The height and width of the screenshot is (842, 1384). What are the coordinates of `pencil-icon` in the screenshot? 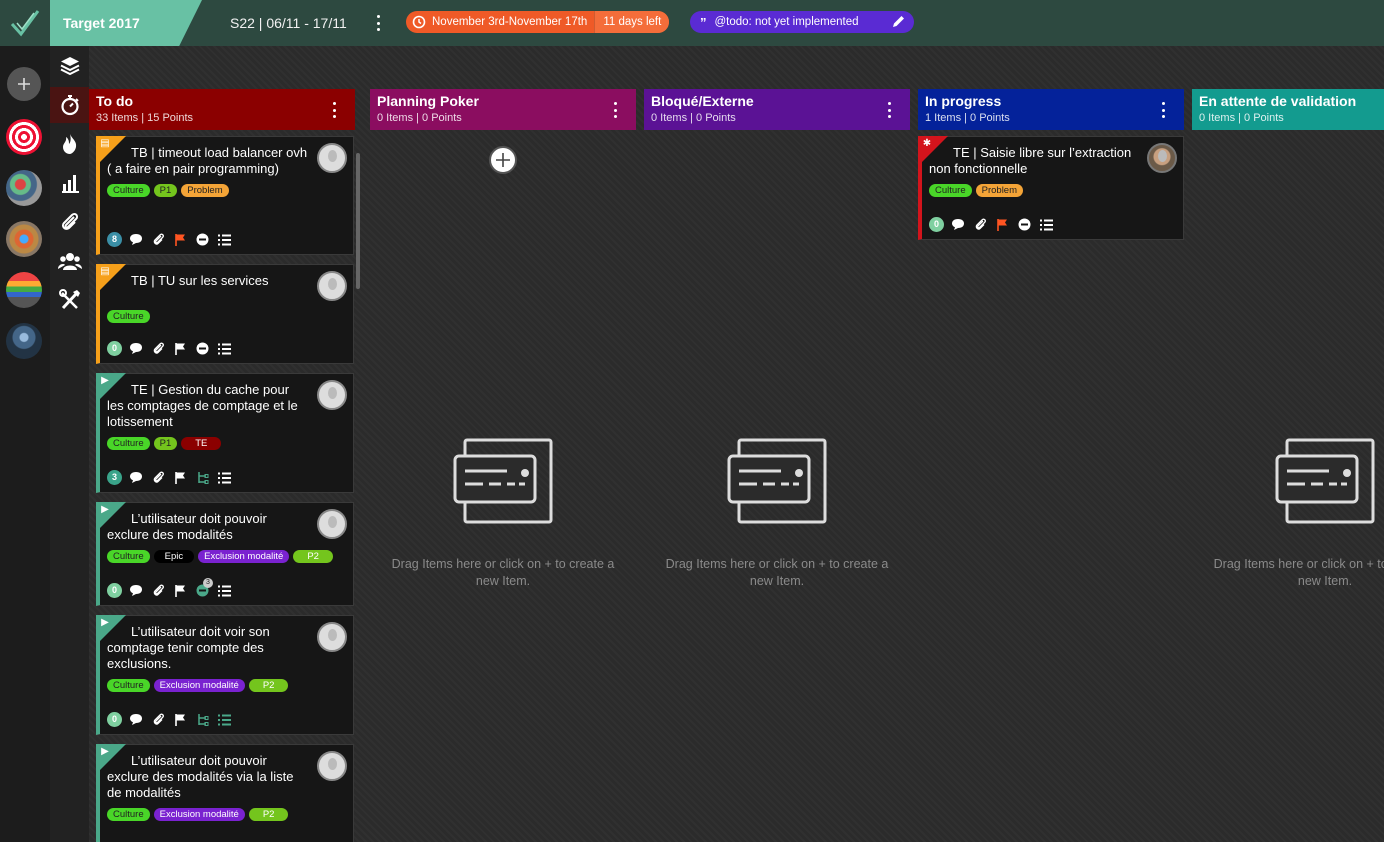 It's located at (898, 23).